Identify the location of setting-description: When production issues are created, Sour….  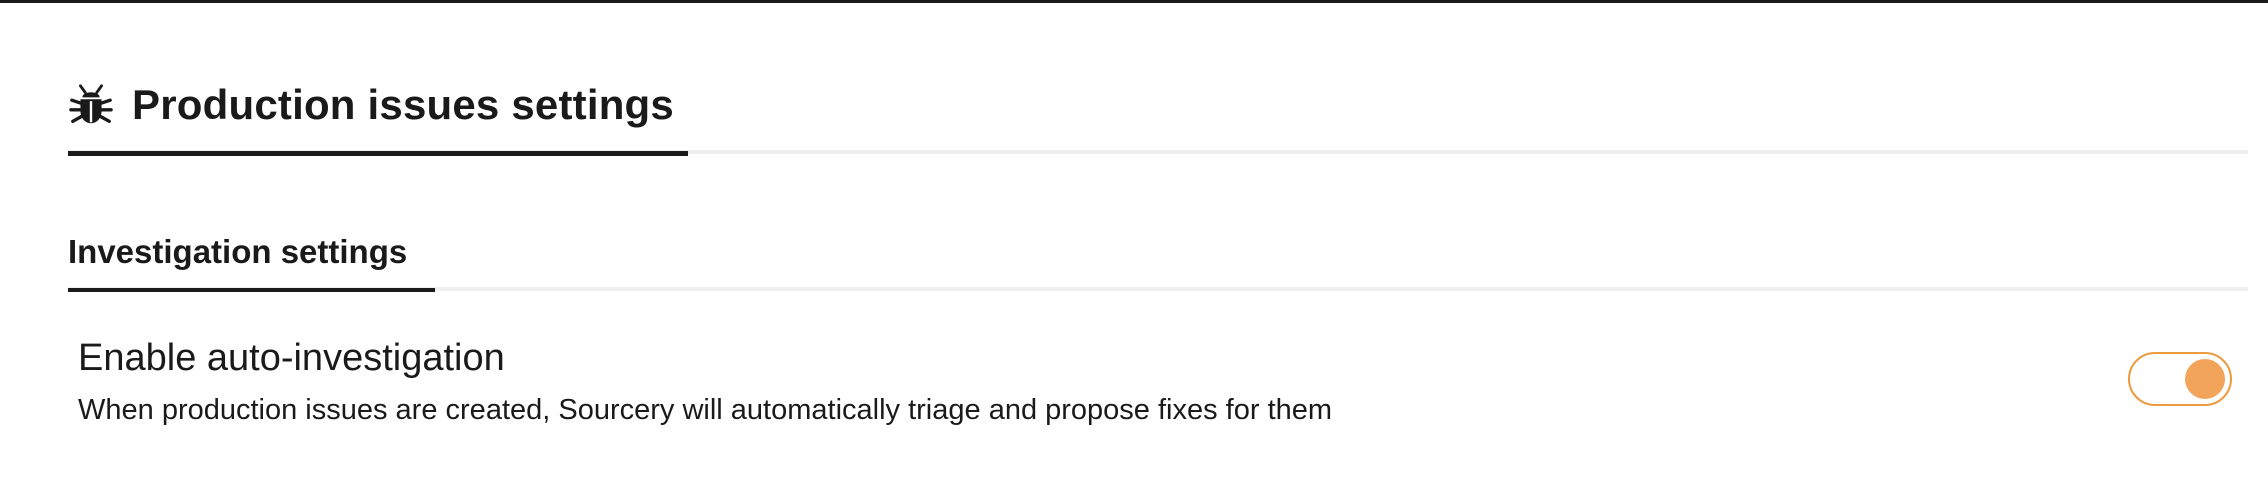
(705, 410).